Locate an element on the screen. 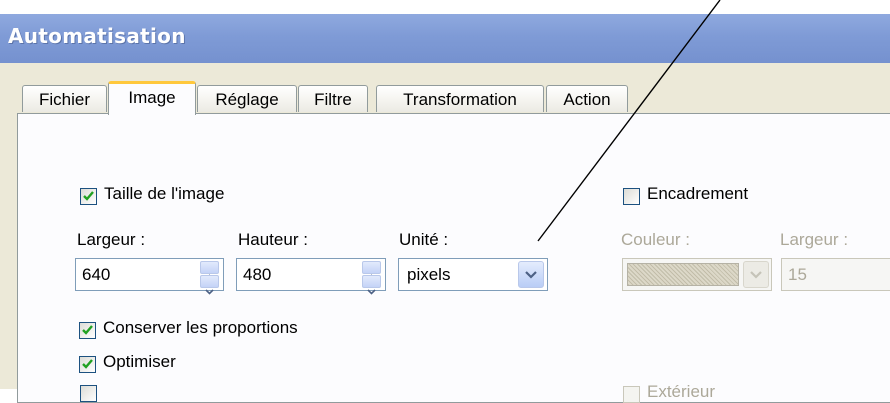  keep-proportions-label: Conserver les proportions is located at coordinates (200, 327).